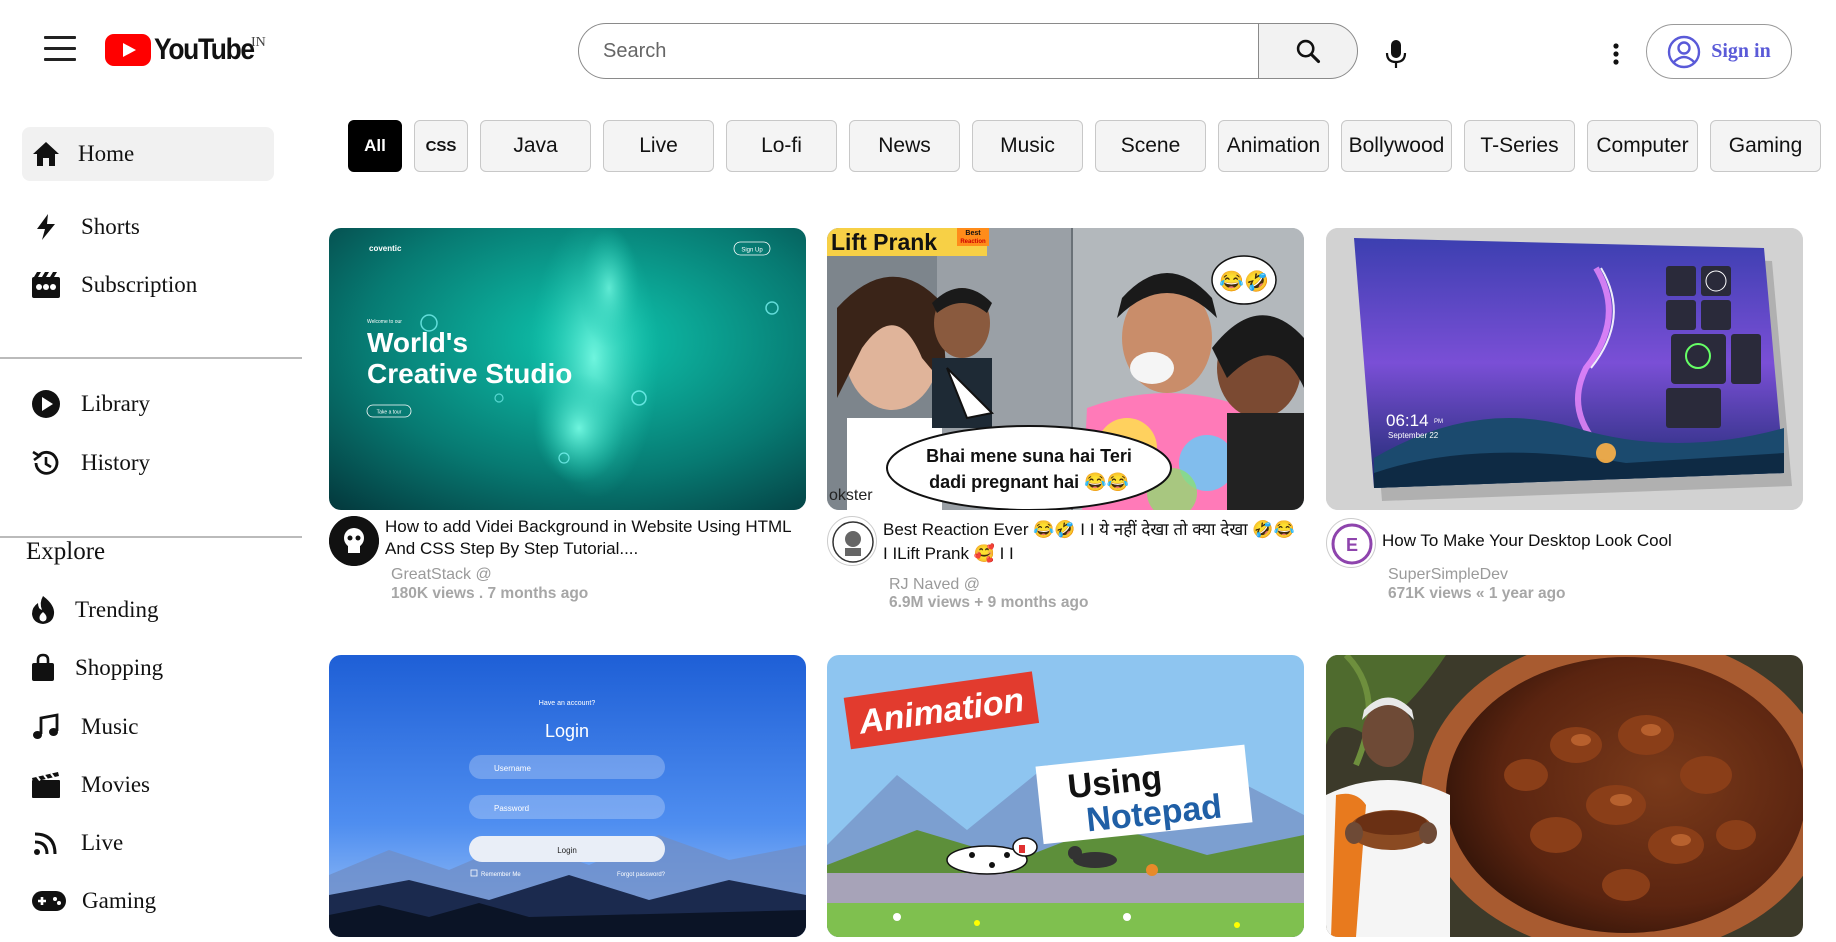 This screenshot has width=1836, height=942. Describe the element at coordinates (1519, 146) in the screenshot. I see `chip-t-series: T-Series` at that location.